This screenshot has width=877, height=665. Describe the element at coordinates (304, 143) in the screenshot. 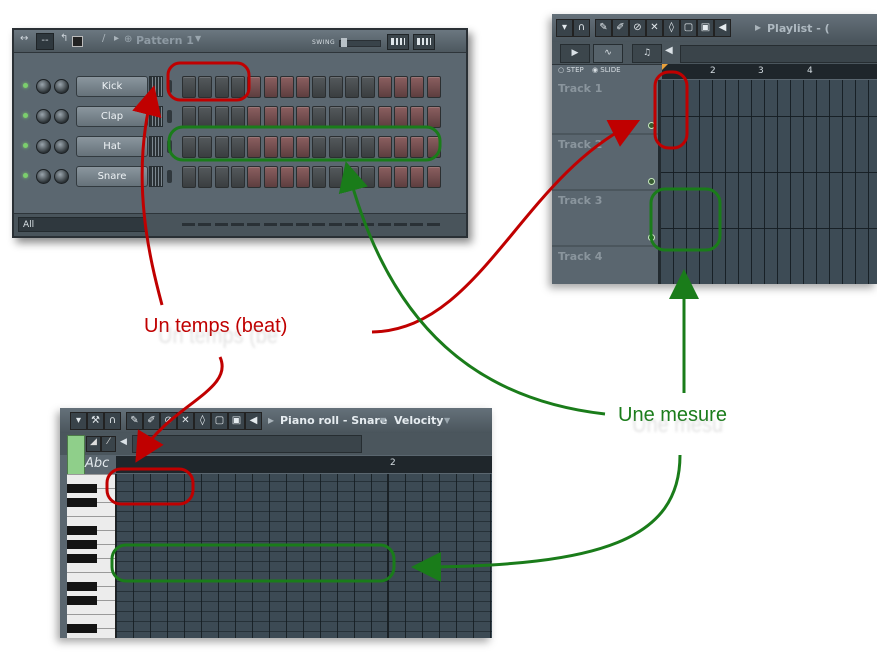

I see `measure-highlight-channel-rack` at that location.